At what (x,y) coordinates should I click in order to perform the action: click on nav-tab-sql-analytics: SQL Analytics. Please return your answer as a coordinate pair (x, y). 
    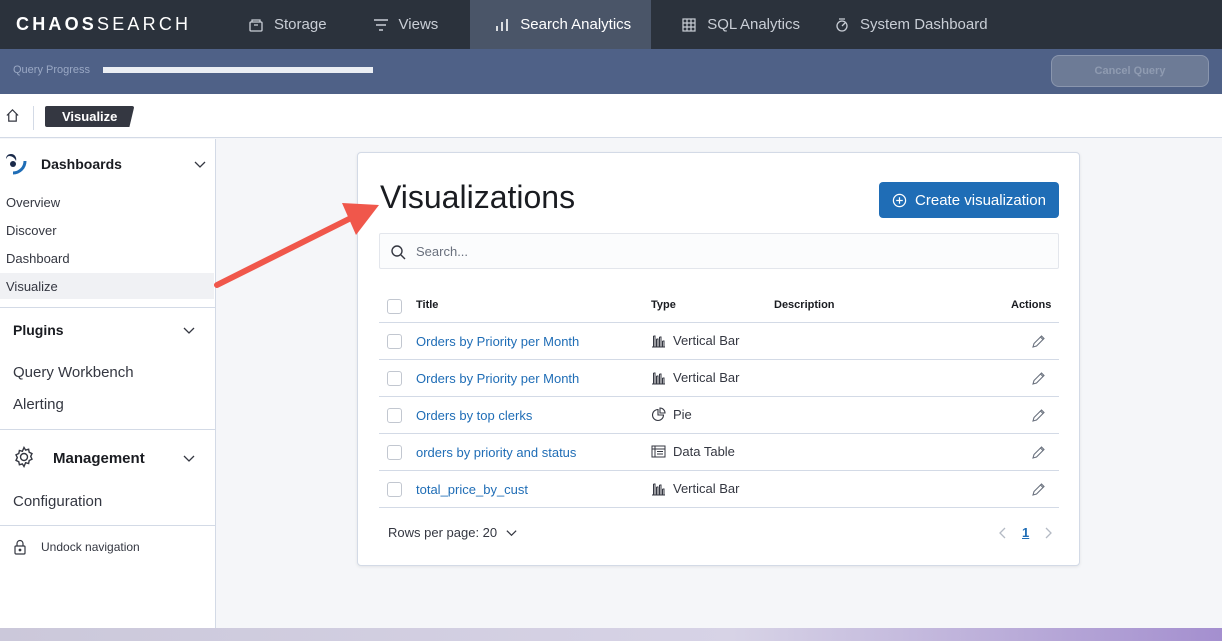
    Looking at the image, I should click on (740, 24).